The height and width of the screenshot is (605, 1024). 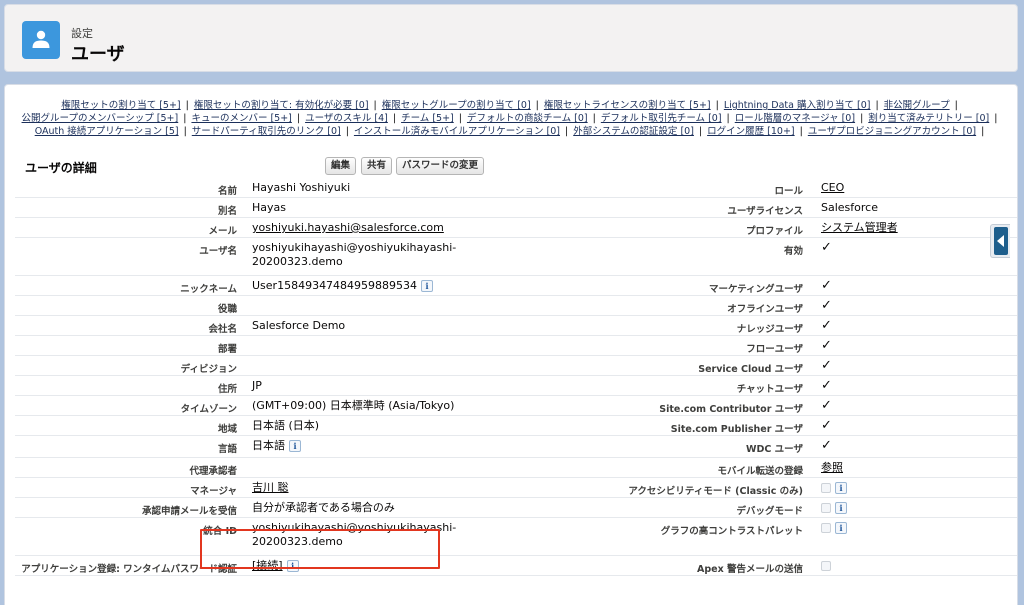 What do you see at coordinates (299, 325) in the screenshot?
I see `field-value-text: Salesforce Demo` at bounding box center [299, 325].